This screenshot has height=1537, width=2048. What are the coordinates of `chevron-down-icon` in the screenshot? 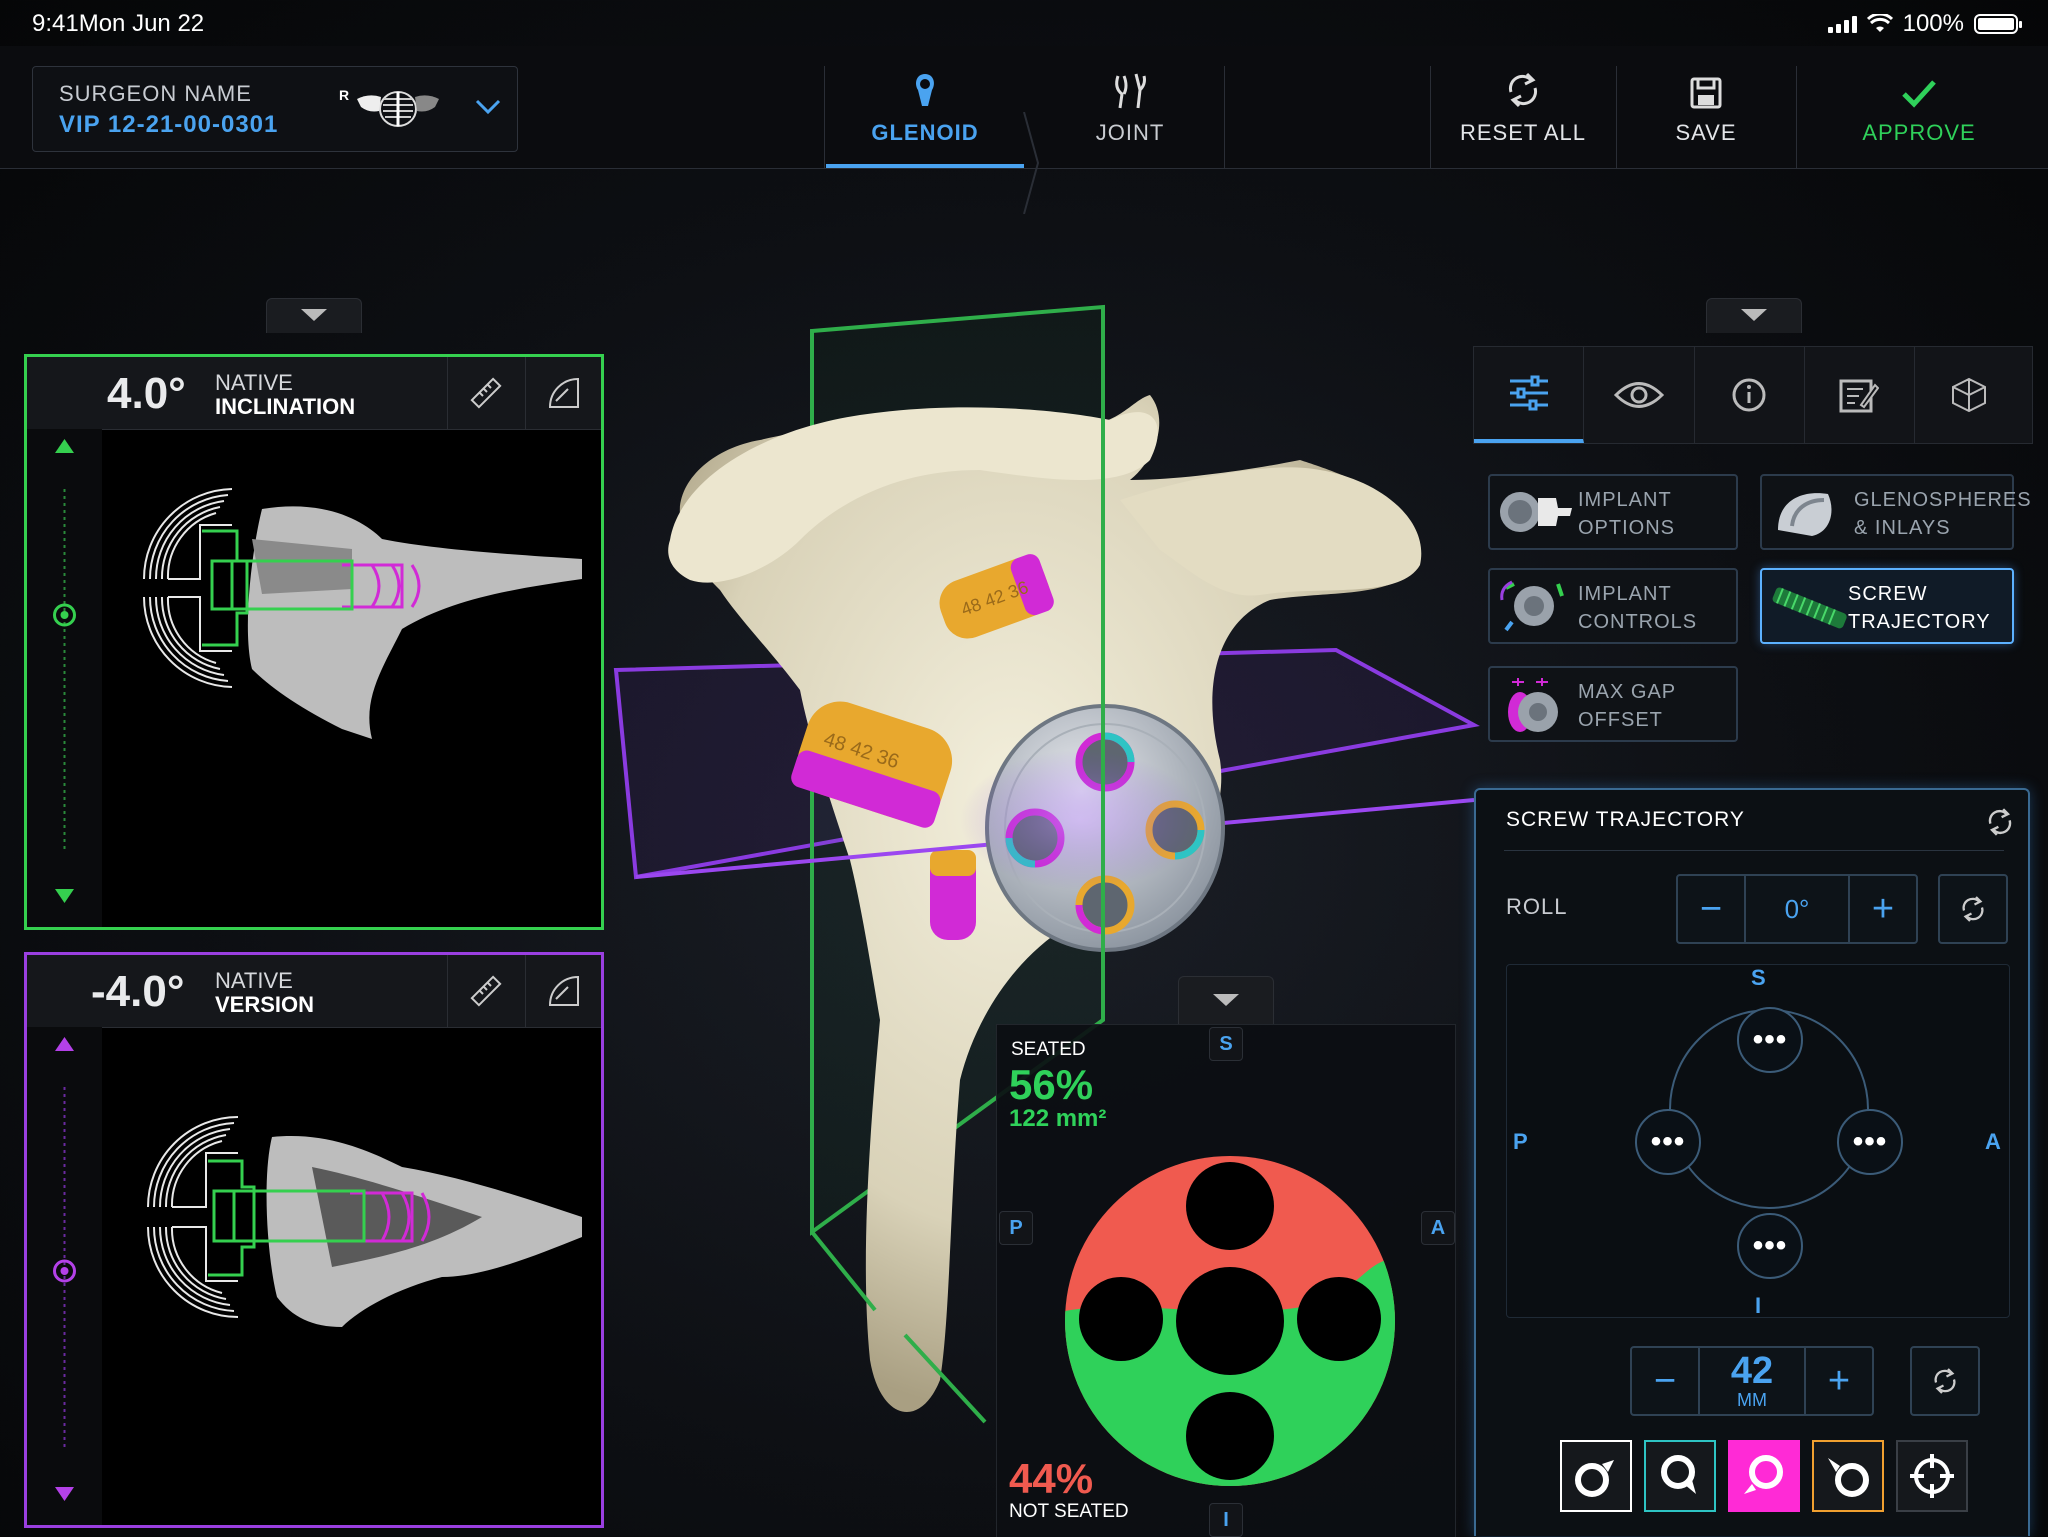 It's located at (488, 106).